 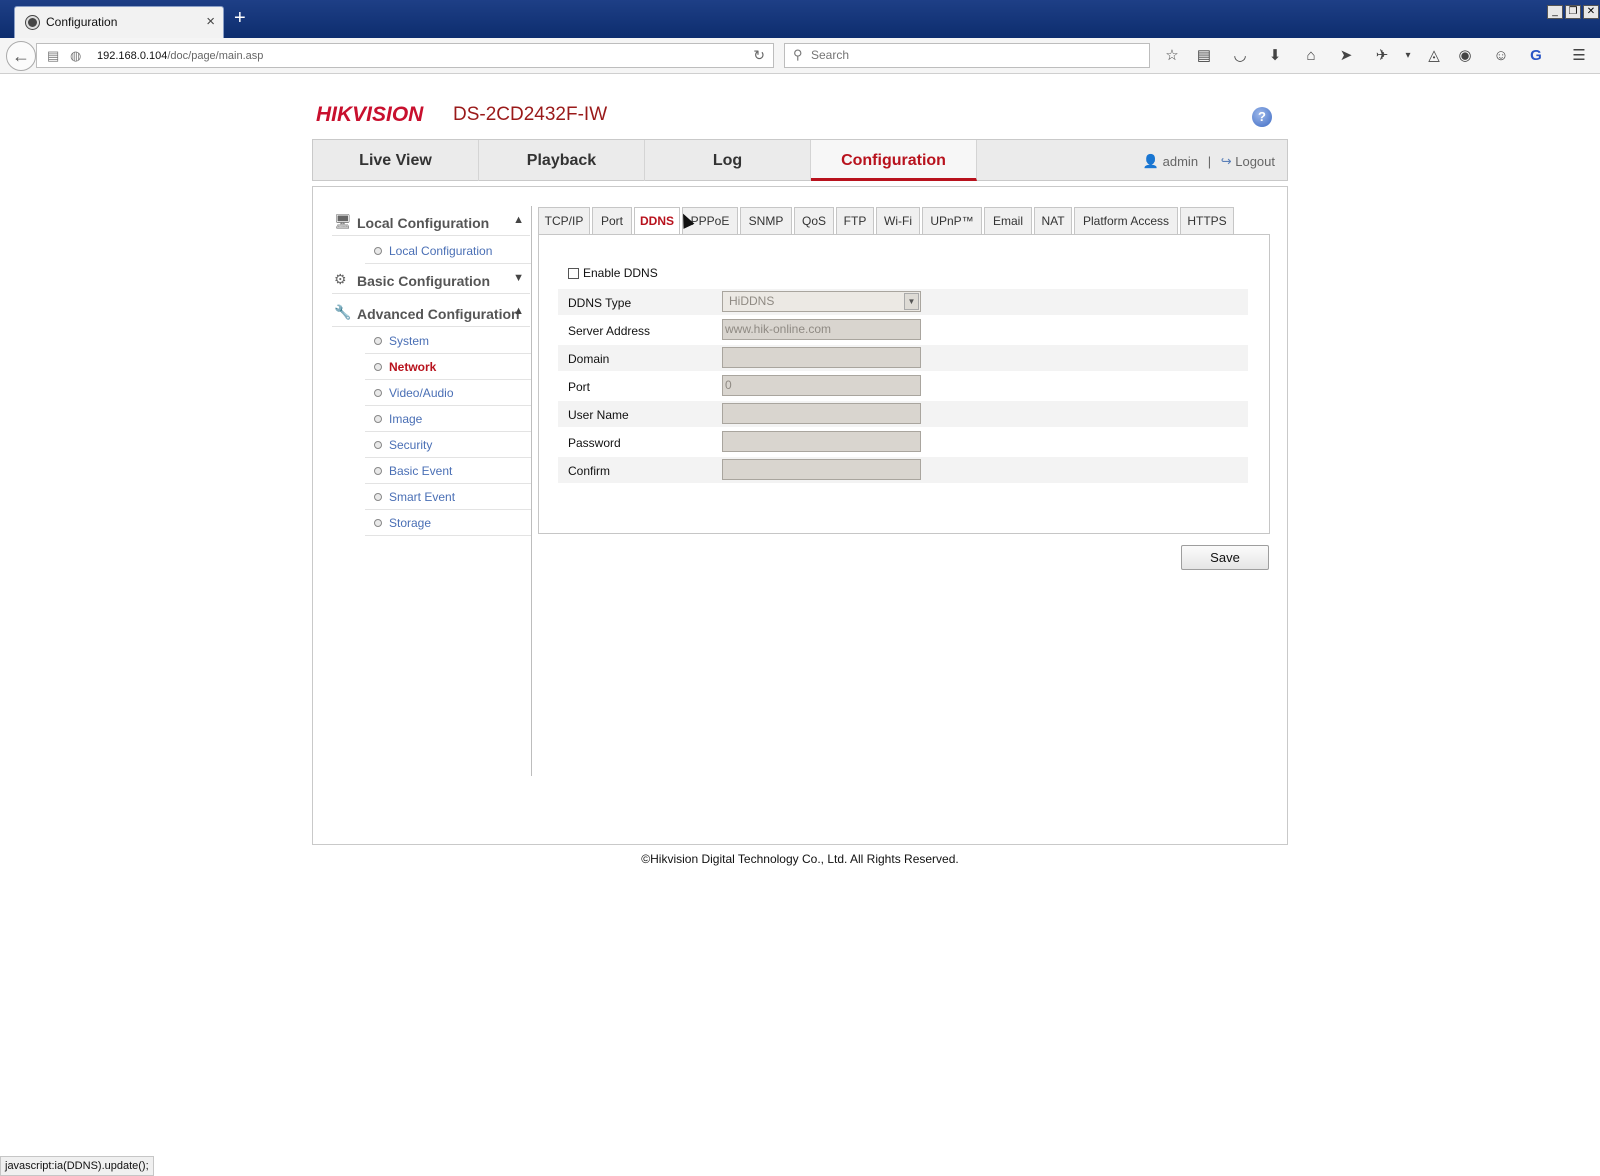 What do you see at coordinates (1262, 117) in the screenshot?
I see `help-button: ?` at bounding box center [1262, 117].